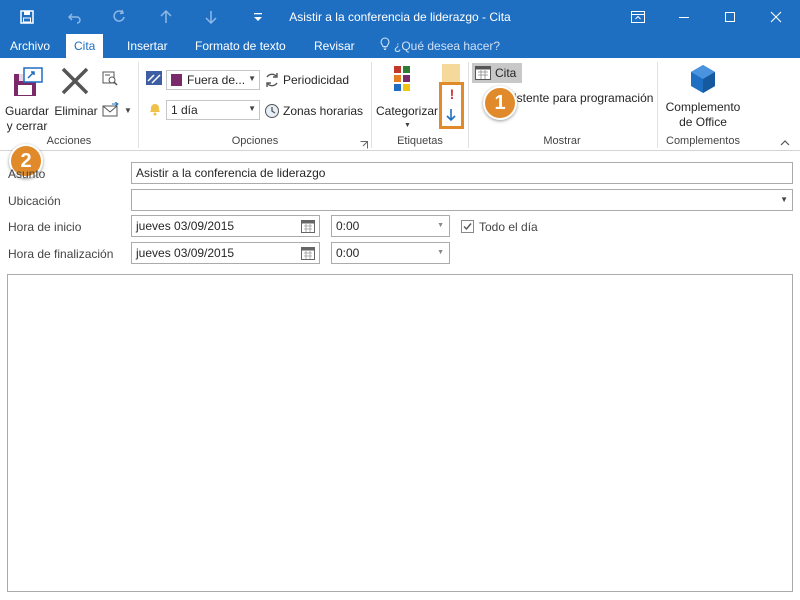  What do you see at coordinates (452, 94) in the screenshot?
I see `high-importance-icon: !` at bounding box center [452, 94].